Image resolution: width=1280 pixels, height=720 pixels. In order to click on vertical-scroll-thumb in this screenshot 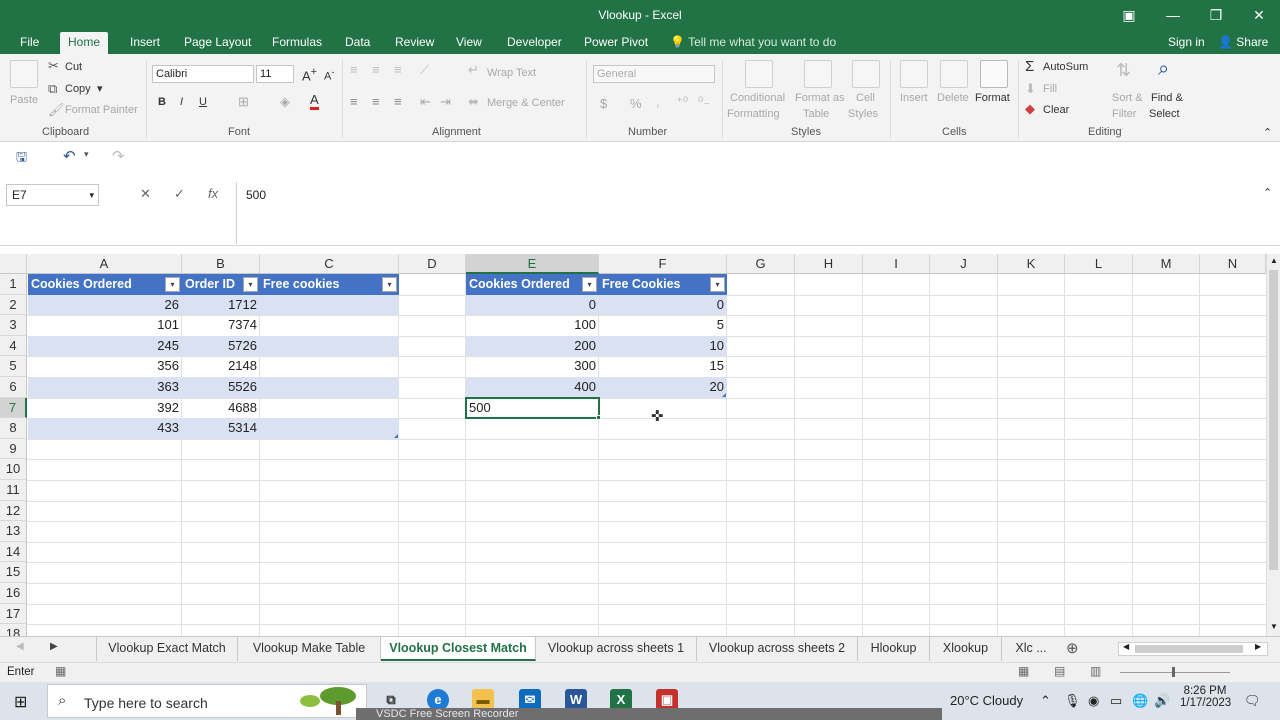, I will do `click(1273, 420)`.